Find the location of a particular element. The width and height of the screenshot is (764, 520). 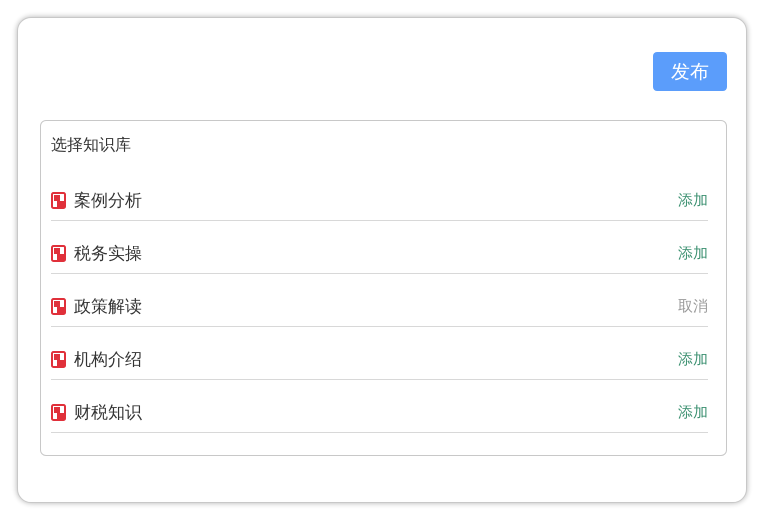

library-name: 案例分析 is located at coordinates (108, 201).